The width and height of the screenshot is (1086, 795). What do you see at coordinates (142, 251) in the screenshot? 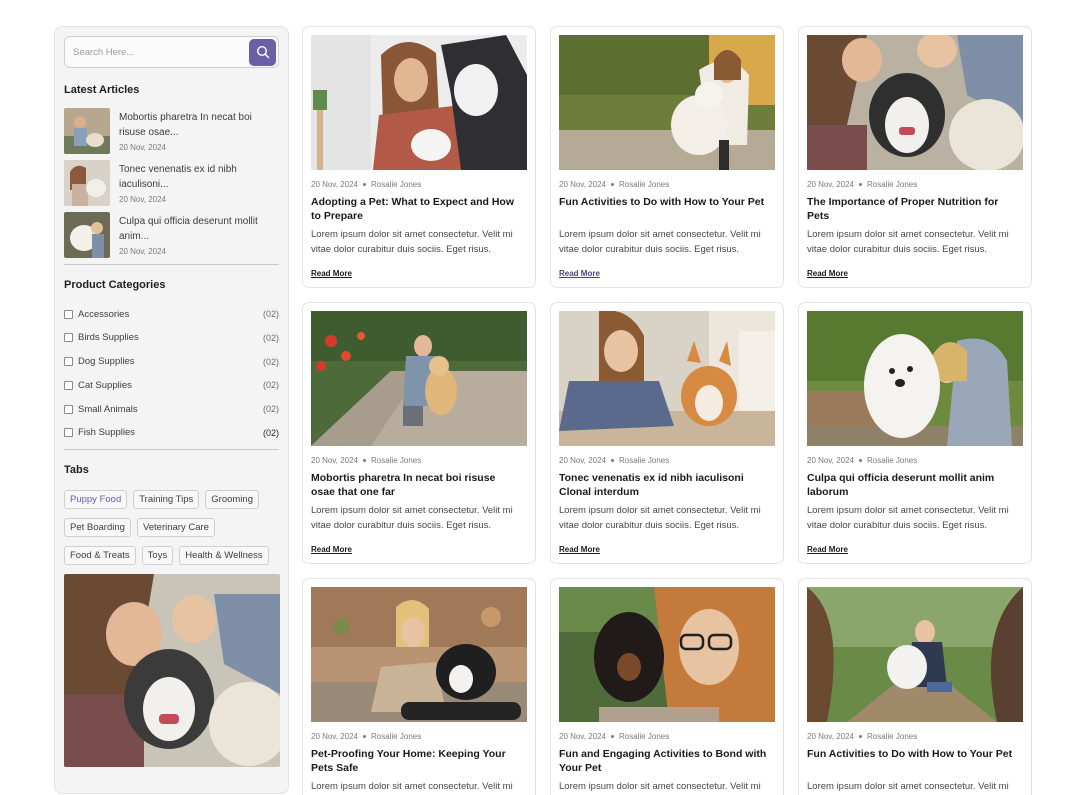
I see `latest-article-date: 20 Nov, 2024` at bounding box center [142, 251].